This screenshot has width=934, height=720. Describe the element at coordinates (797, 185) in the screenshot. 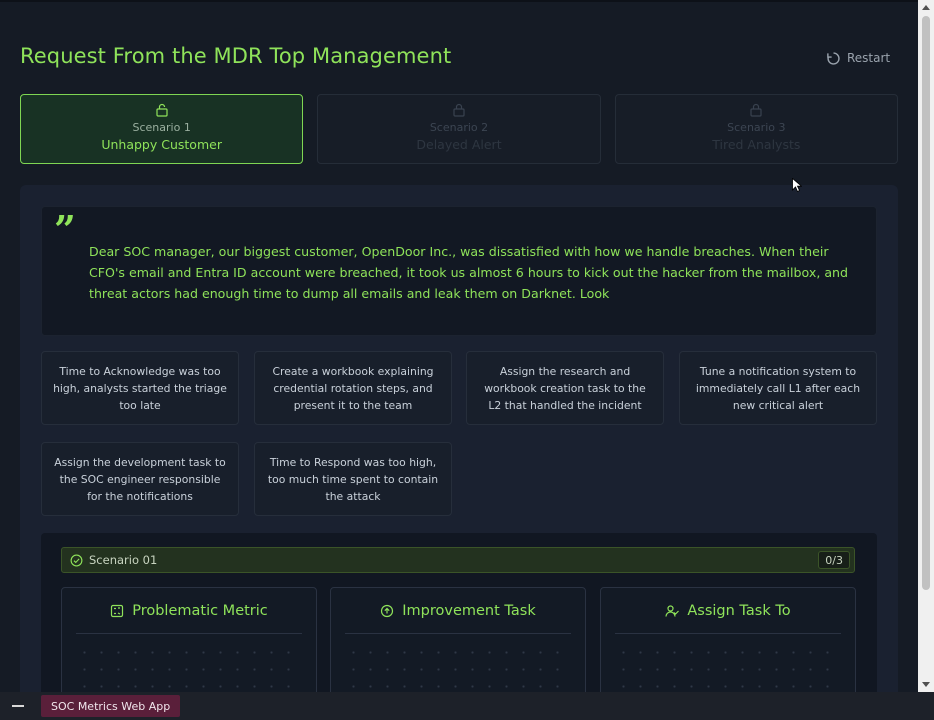

I see `mouse-cursor-icon` at that location.